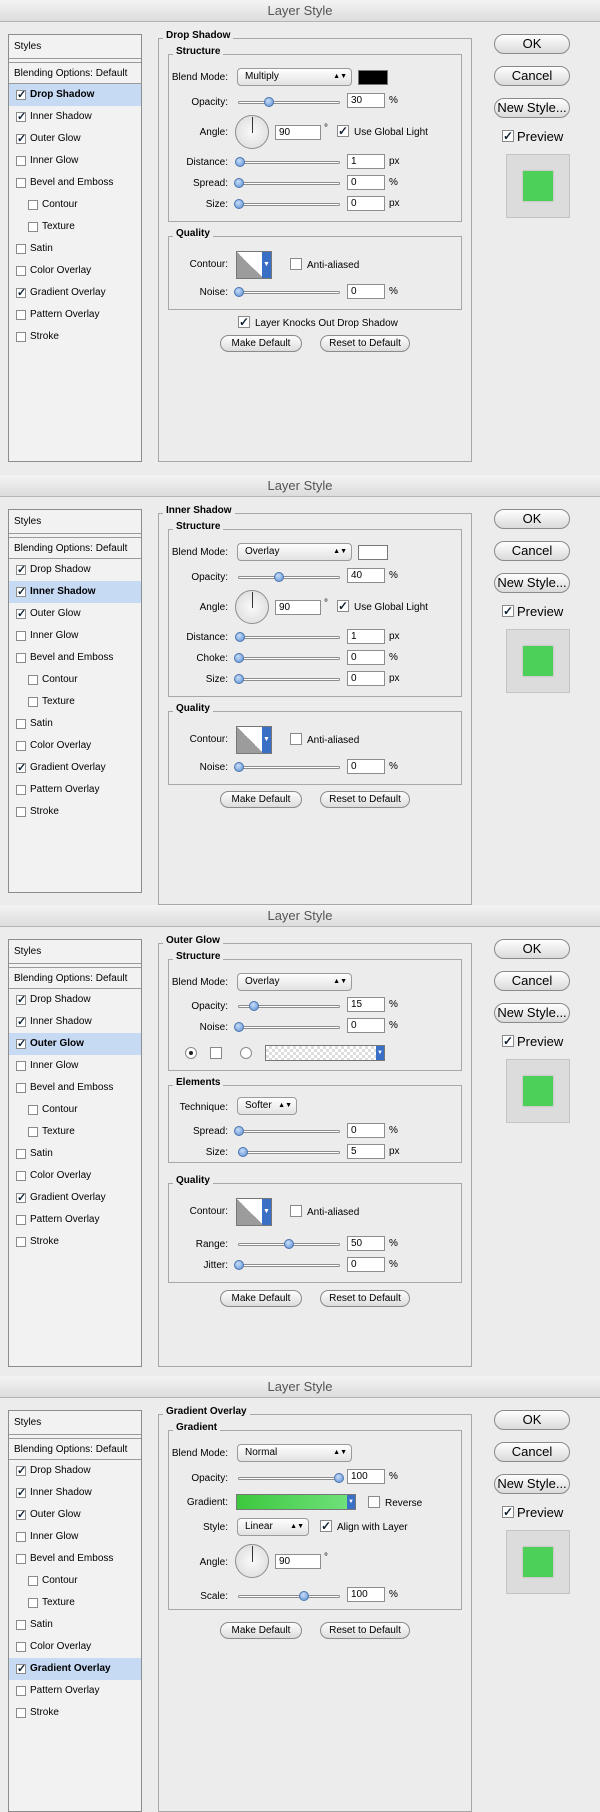 The height and width of the screenshot is (1812, 600). I want to click on align-with-layer-checkbox: ✓, so click(326, 1526).